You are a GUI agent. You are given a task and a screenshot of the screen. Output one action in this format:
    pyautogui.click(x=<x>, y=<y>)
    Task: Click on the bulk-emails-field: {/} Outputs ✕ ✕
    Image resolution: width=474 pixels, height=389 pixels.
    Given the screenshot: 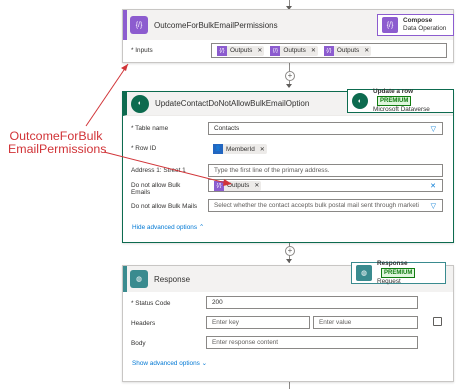 What is the action you would take?
    pyautogui.click(x=325, y=185)
    